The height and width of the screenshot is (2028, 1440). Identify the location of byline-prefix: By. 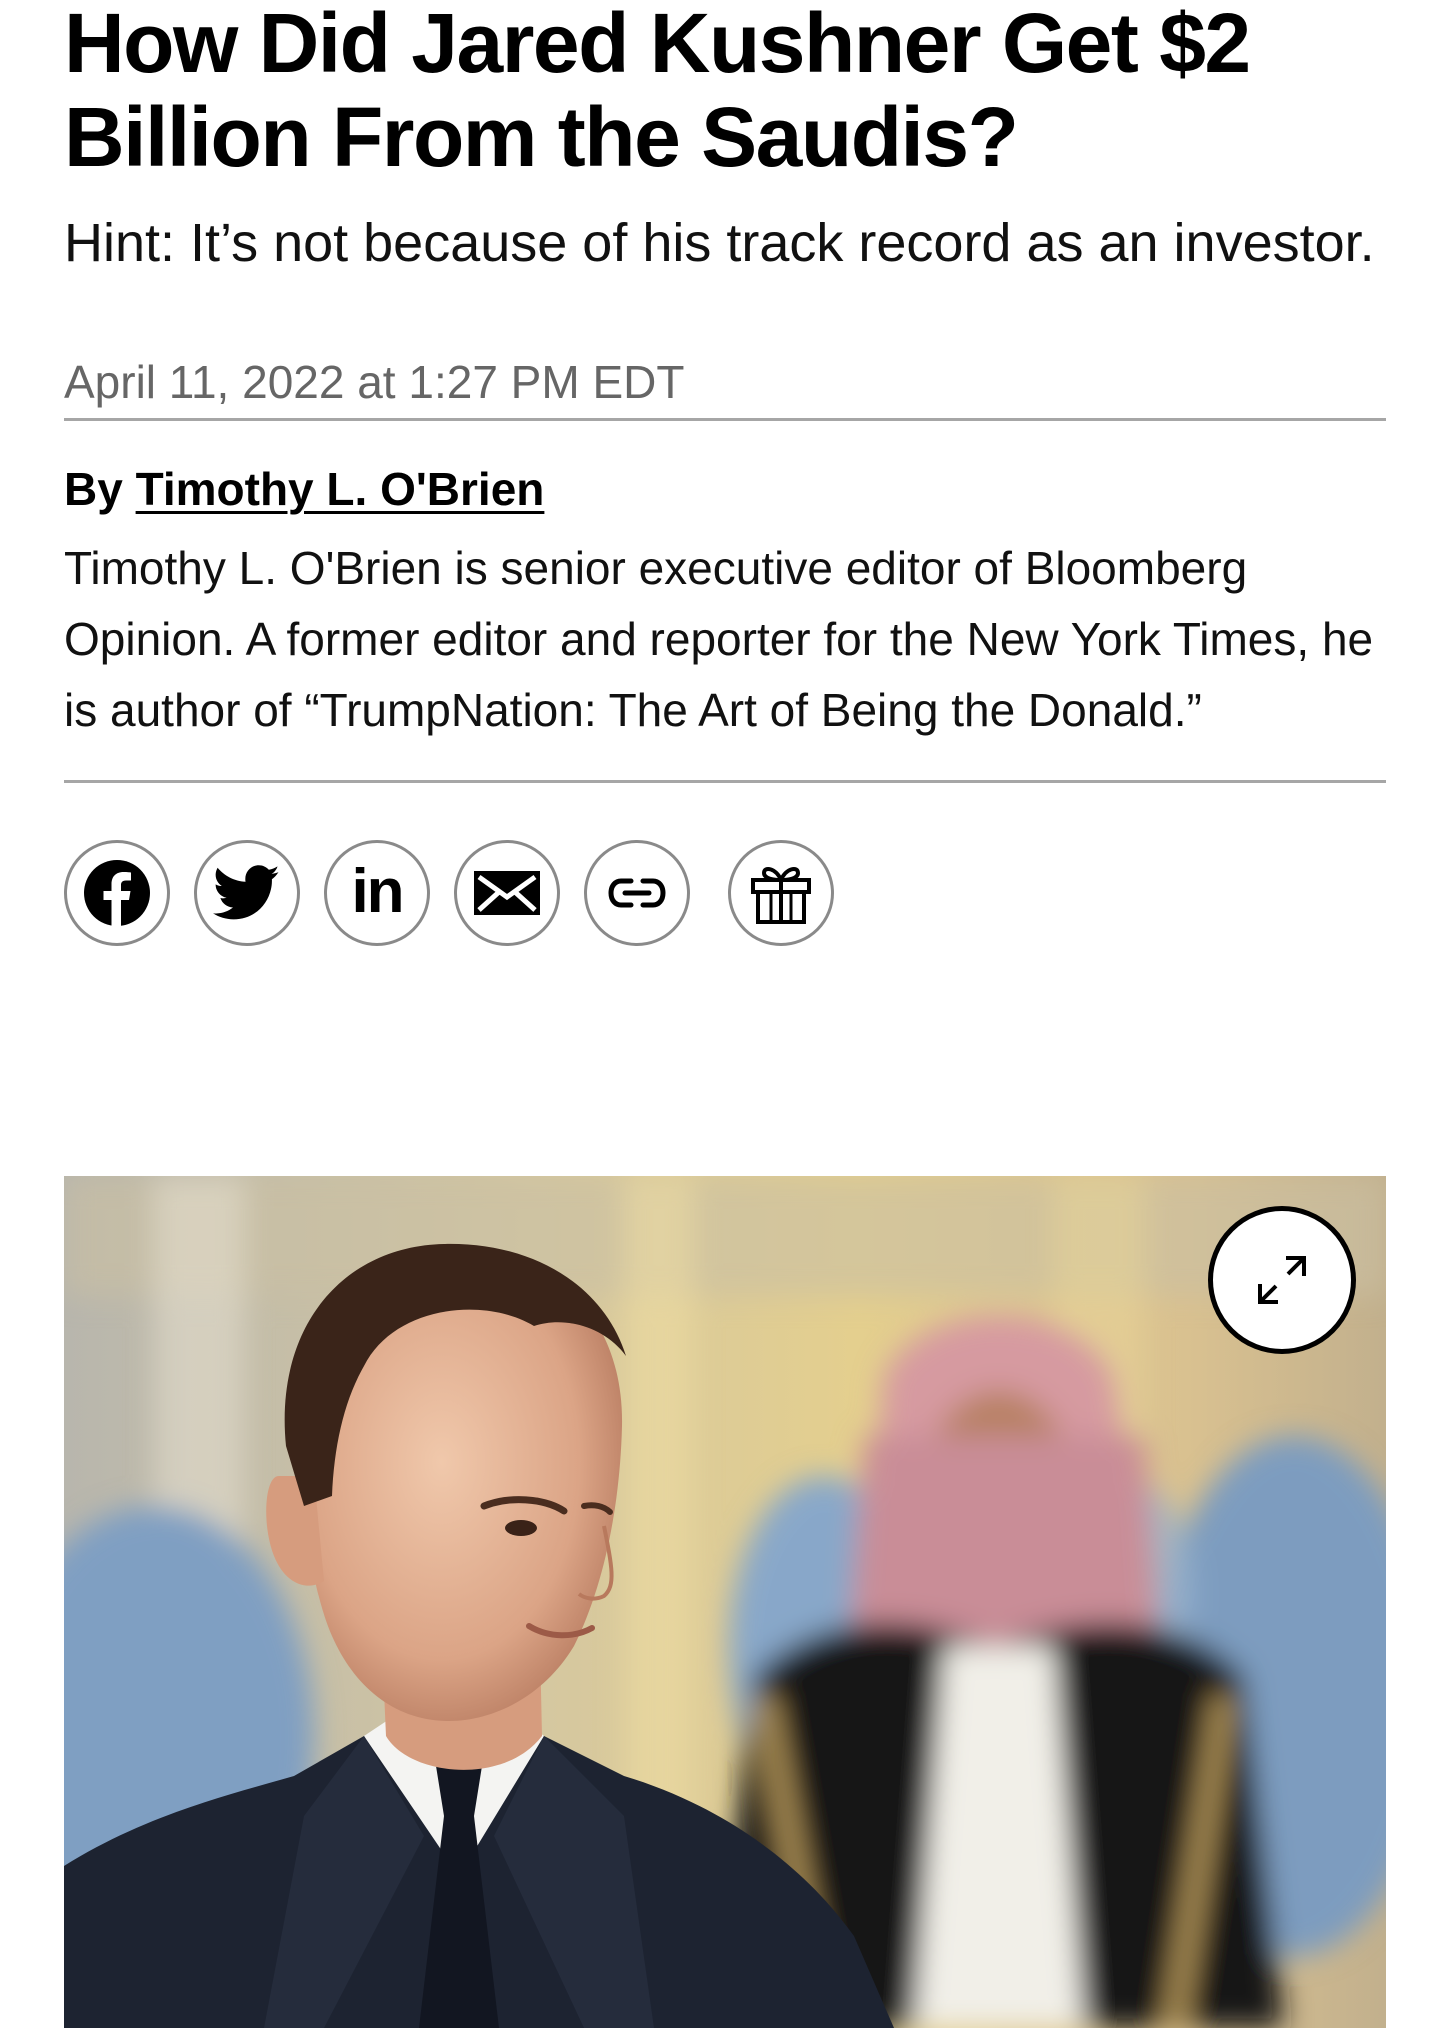
(93, 489).